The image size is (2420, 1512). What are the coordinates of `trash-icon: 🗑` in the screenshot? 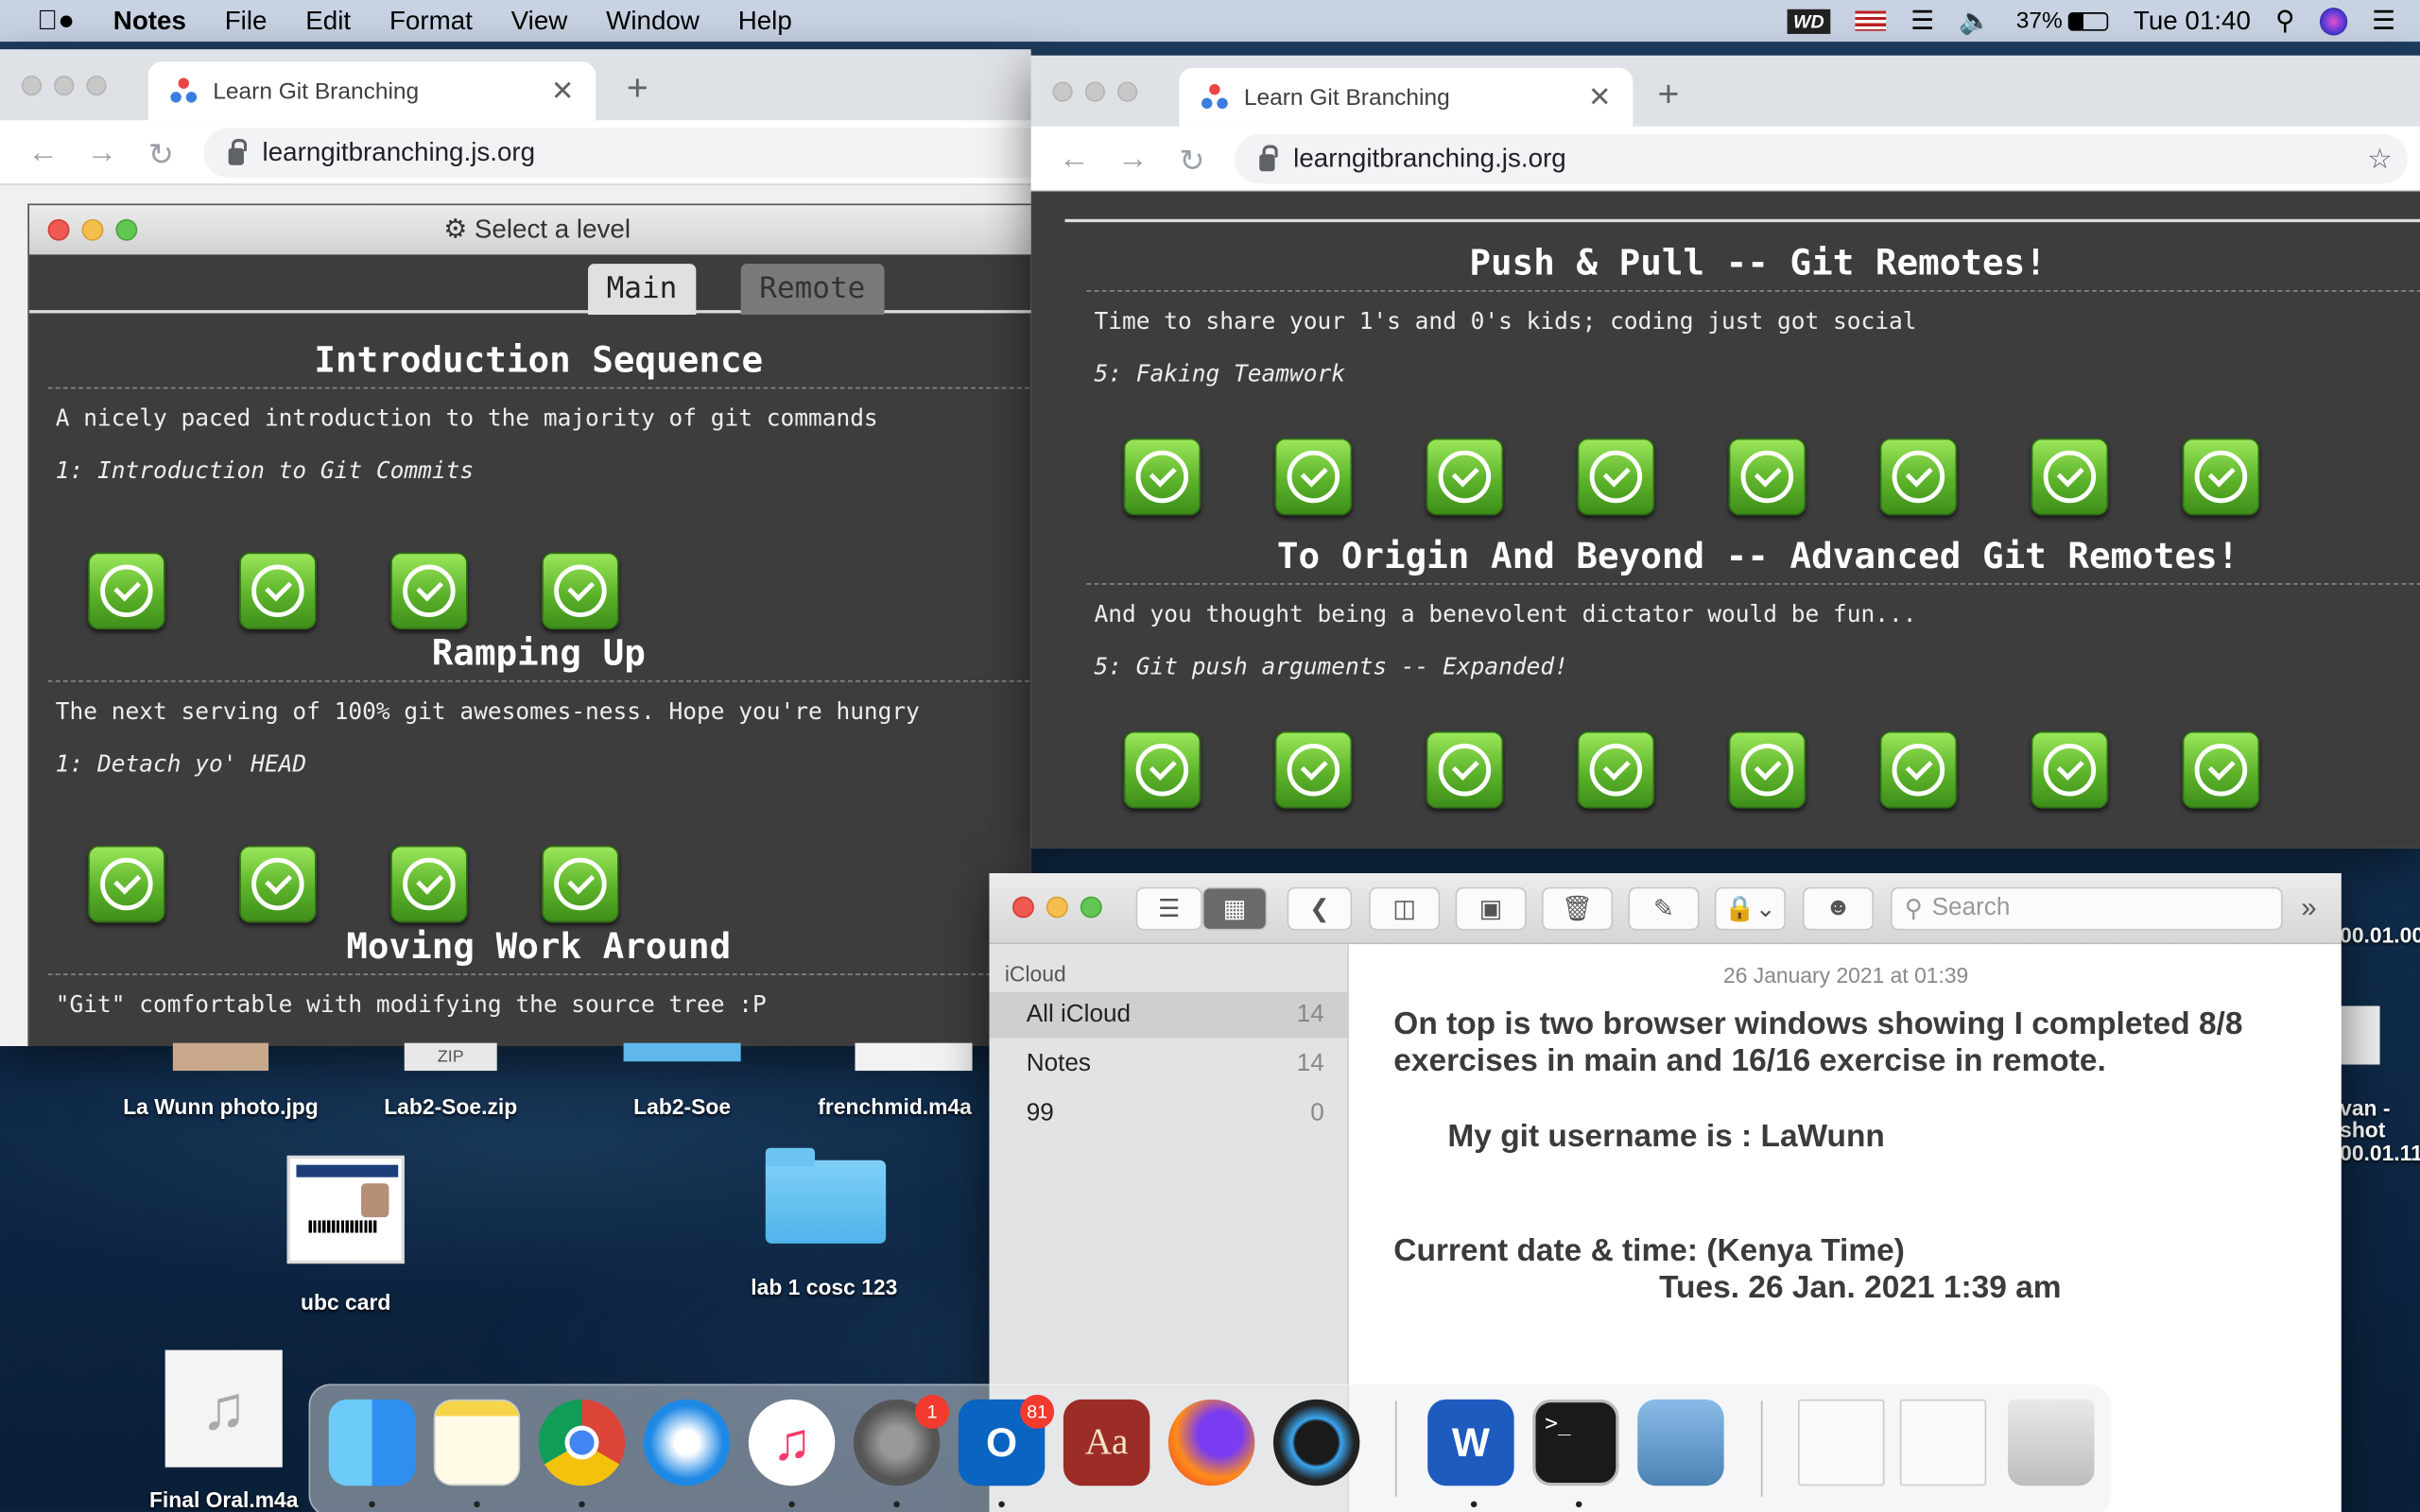 It's located at (1578, 908).